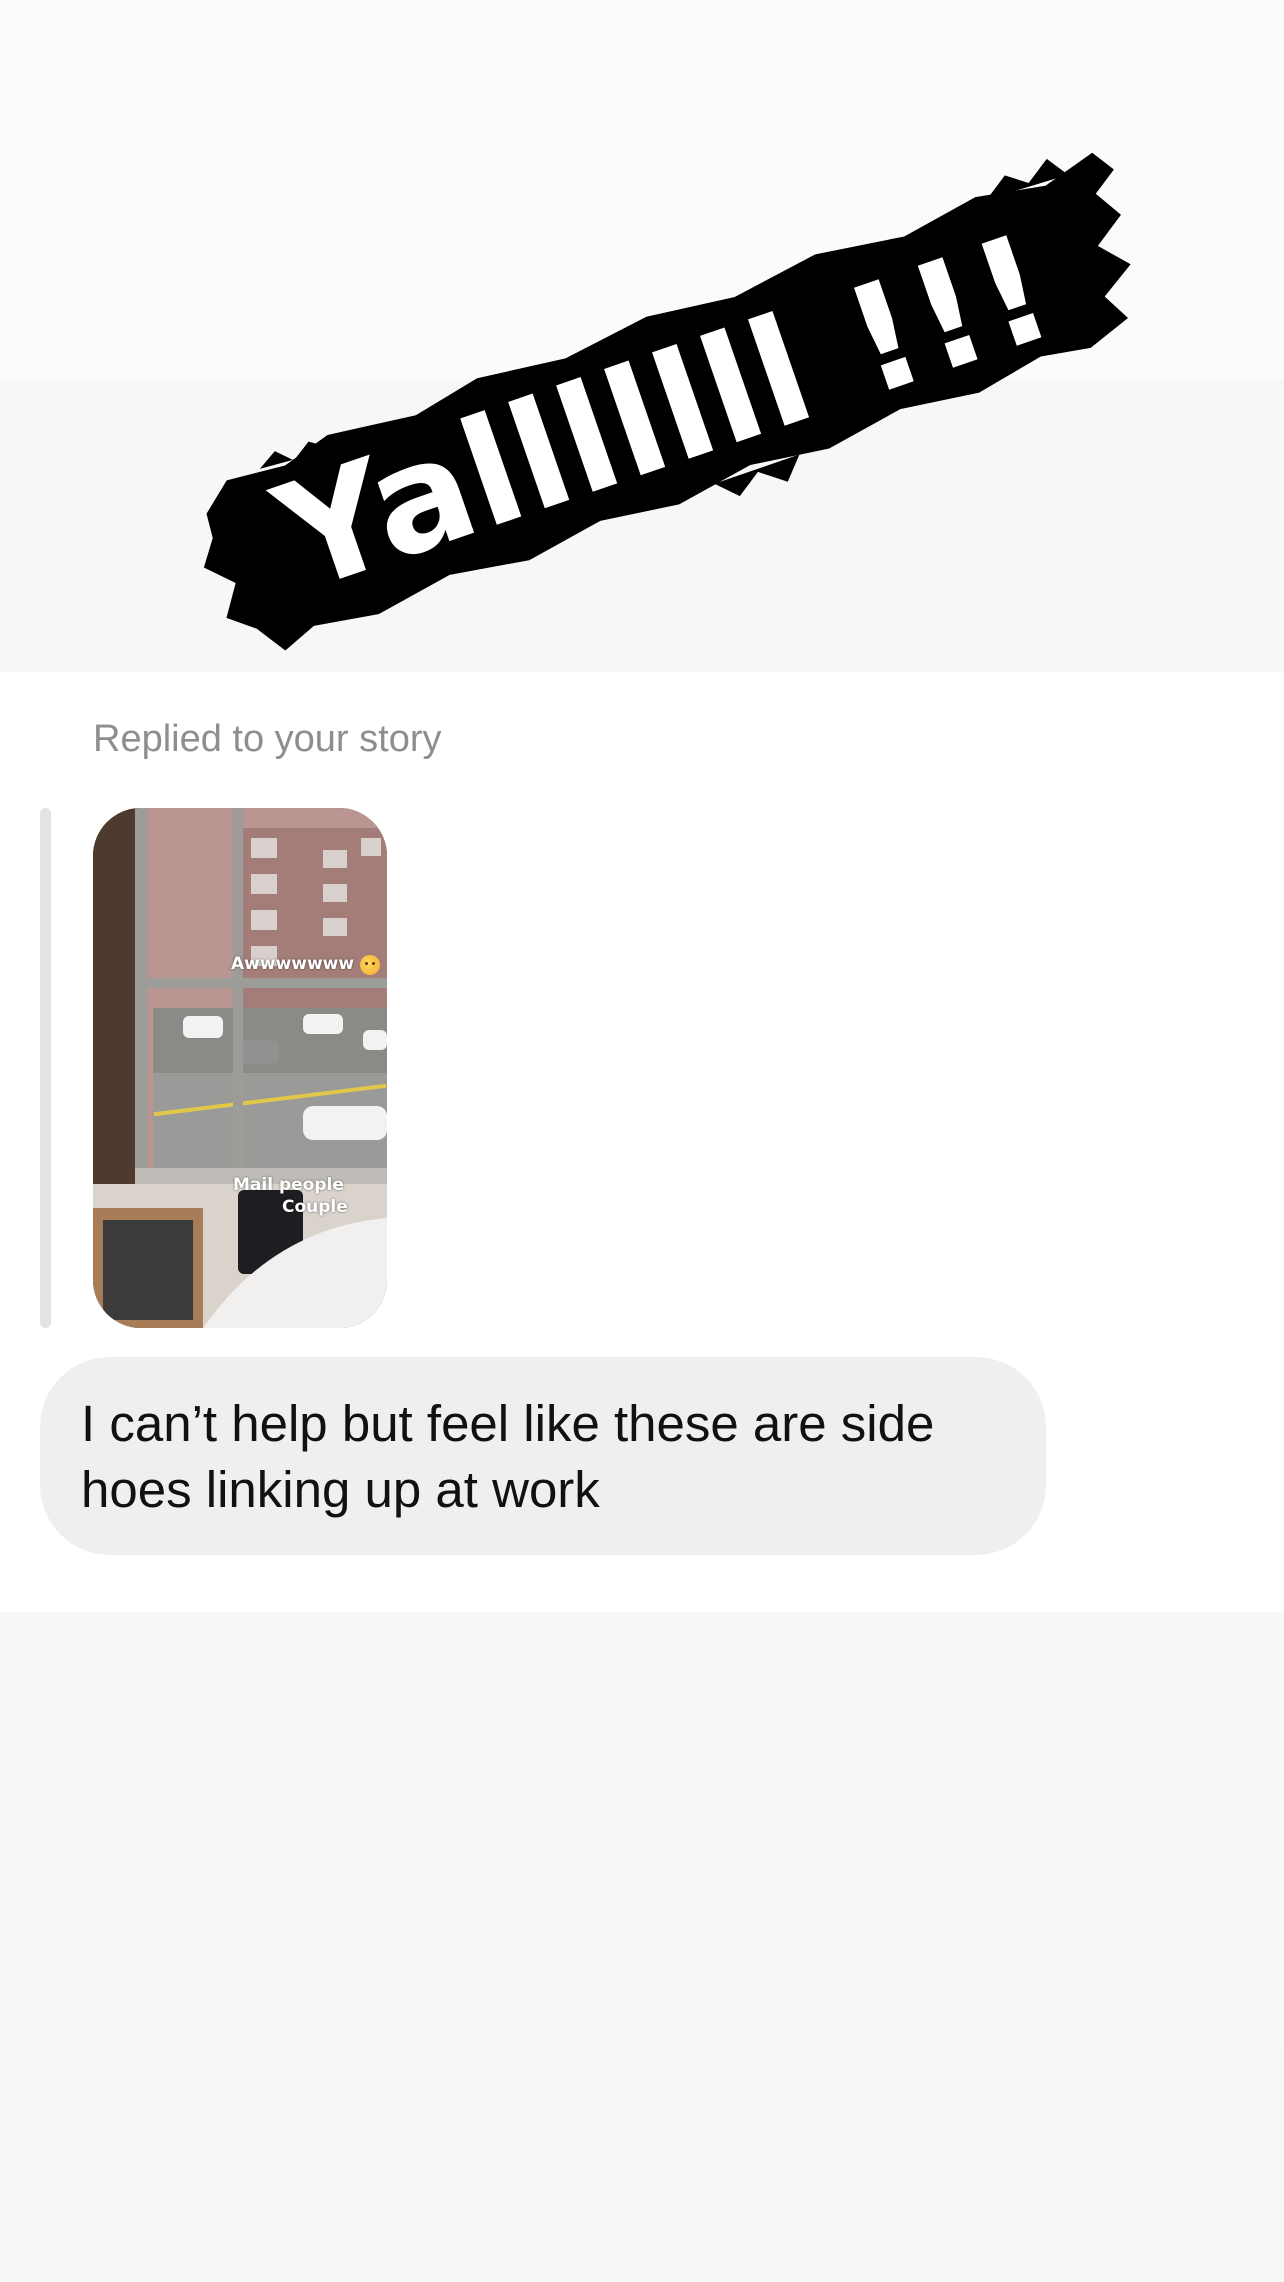  Describe the element at coordinates (288, 1185) in the screenshot. I see `story-overlay-text-mail: Mail people` at that location.